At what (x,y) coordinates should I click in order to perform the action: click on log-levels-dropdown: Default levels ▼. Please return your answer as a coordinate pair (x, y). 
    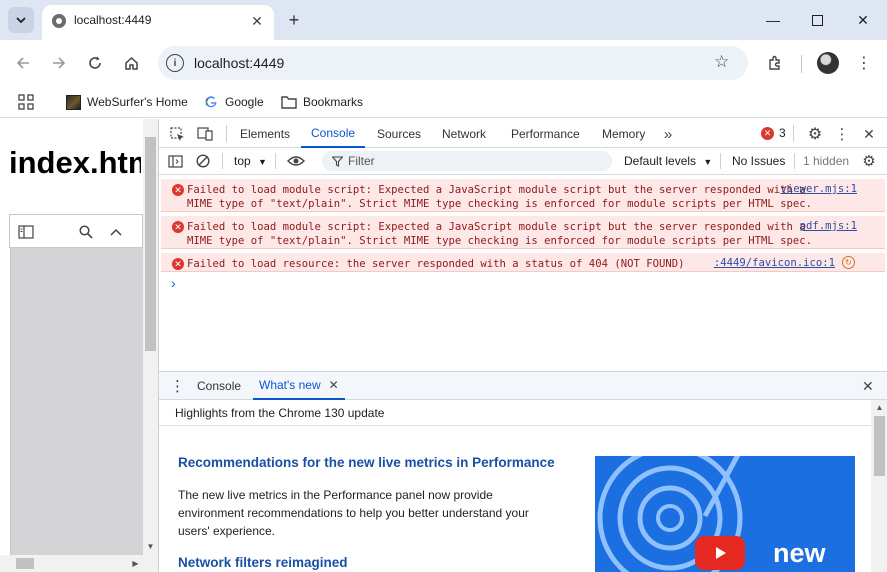
    Looking at the image, I should click on (668, 161).